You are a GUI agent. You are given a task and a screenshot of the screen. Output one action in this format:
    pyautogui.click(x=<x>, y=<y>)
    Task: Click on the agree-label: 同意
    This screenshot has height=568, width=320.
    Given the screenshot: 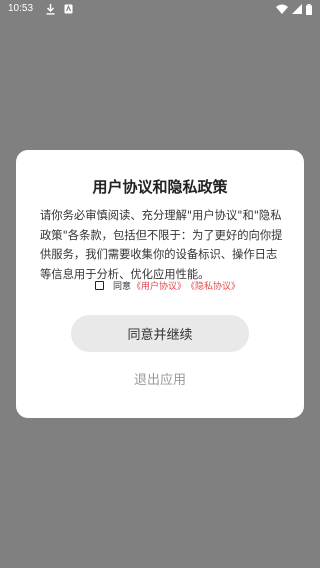 What is the action you would take?
    pyautogui.click(x=122, y=285)
    